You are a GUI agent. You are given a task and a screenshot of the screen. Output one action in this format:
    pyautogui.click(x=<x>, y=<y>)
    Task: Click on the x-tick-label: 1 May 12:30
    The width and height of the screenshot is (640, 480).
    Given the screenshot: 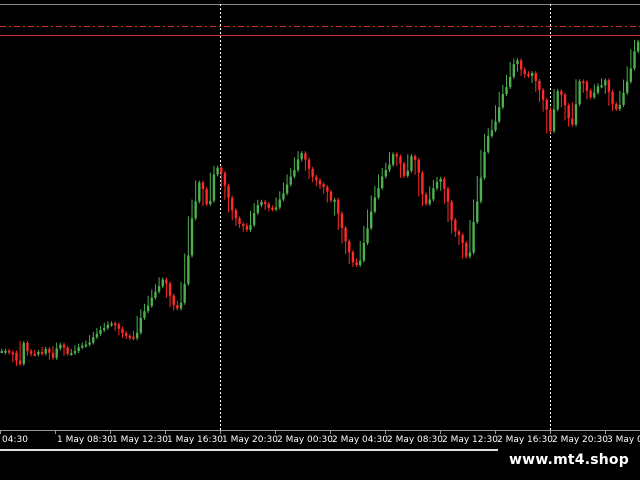 What is the action you would take?
    pyautogui.click(x=140, y=440)
    